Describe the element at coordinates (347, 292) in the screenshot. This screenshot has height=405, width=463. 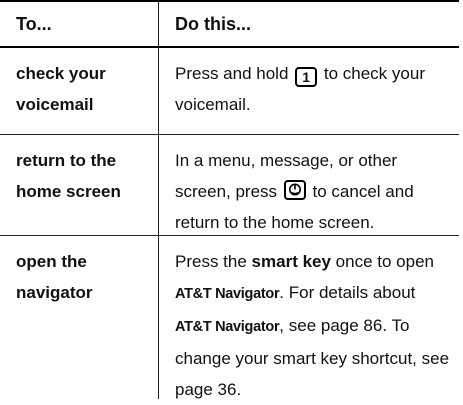
I see `desc-text: . For details about` at that location.